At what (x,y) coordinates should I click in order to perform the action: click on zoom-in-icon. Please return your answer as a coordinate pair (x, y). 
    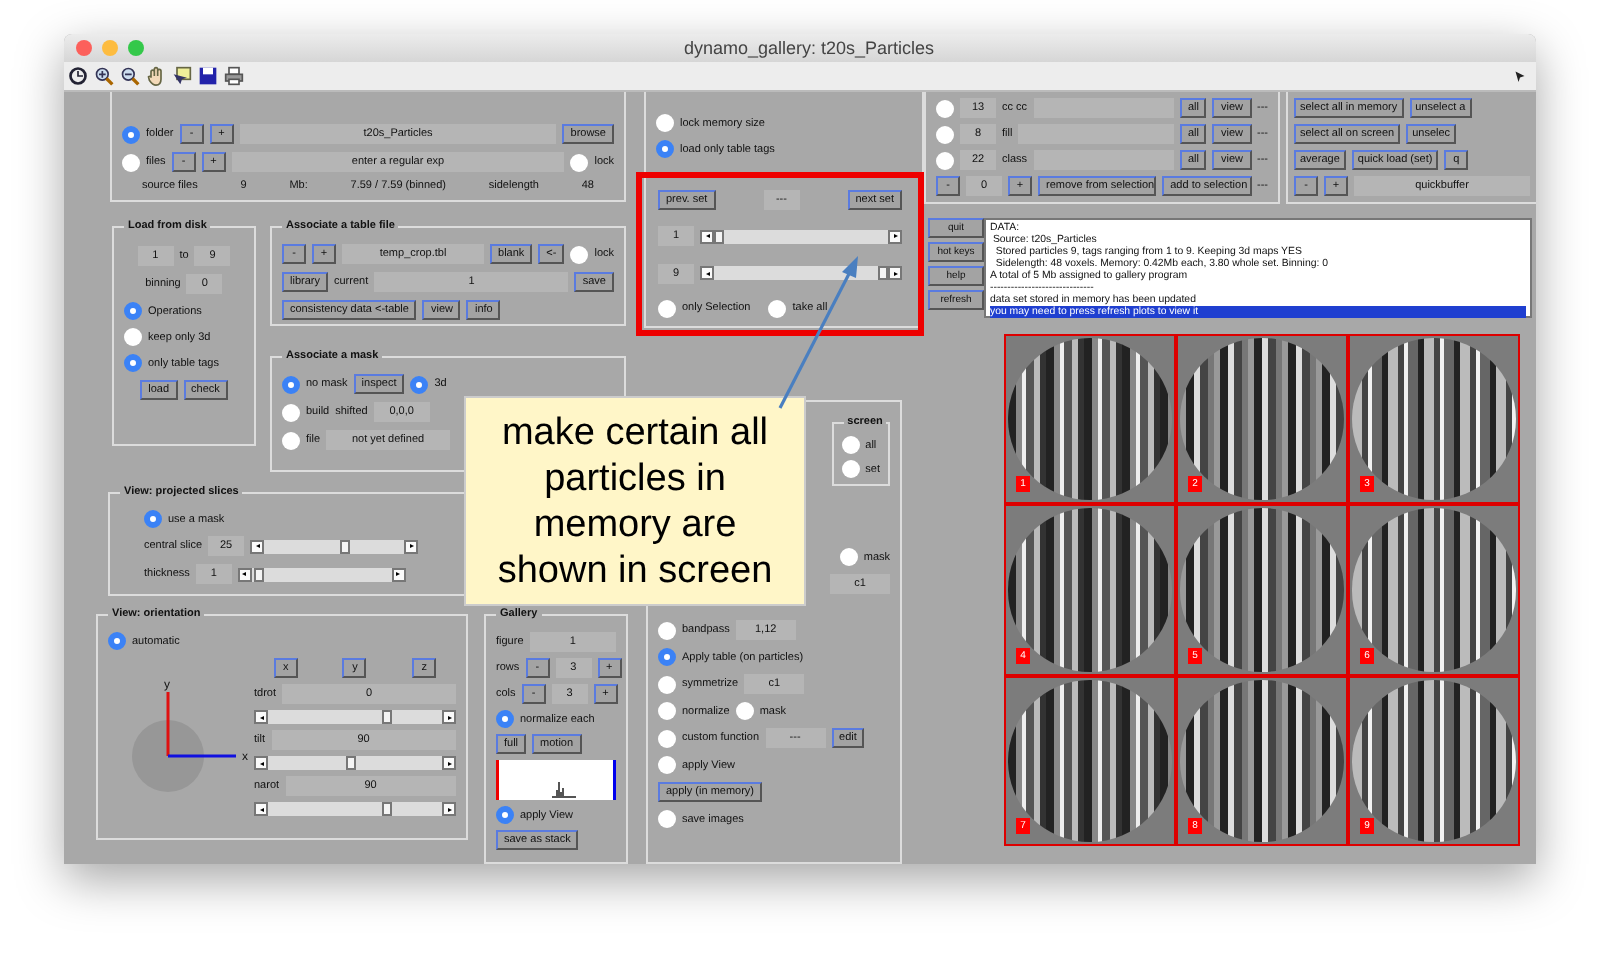
    Looking at the image, I should click on (104, 76).